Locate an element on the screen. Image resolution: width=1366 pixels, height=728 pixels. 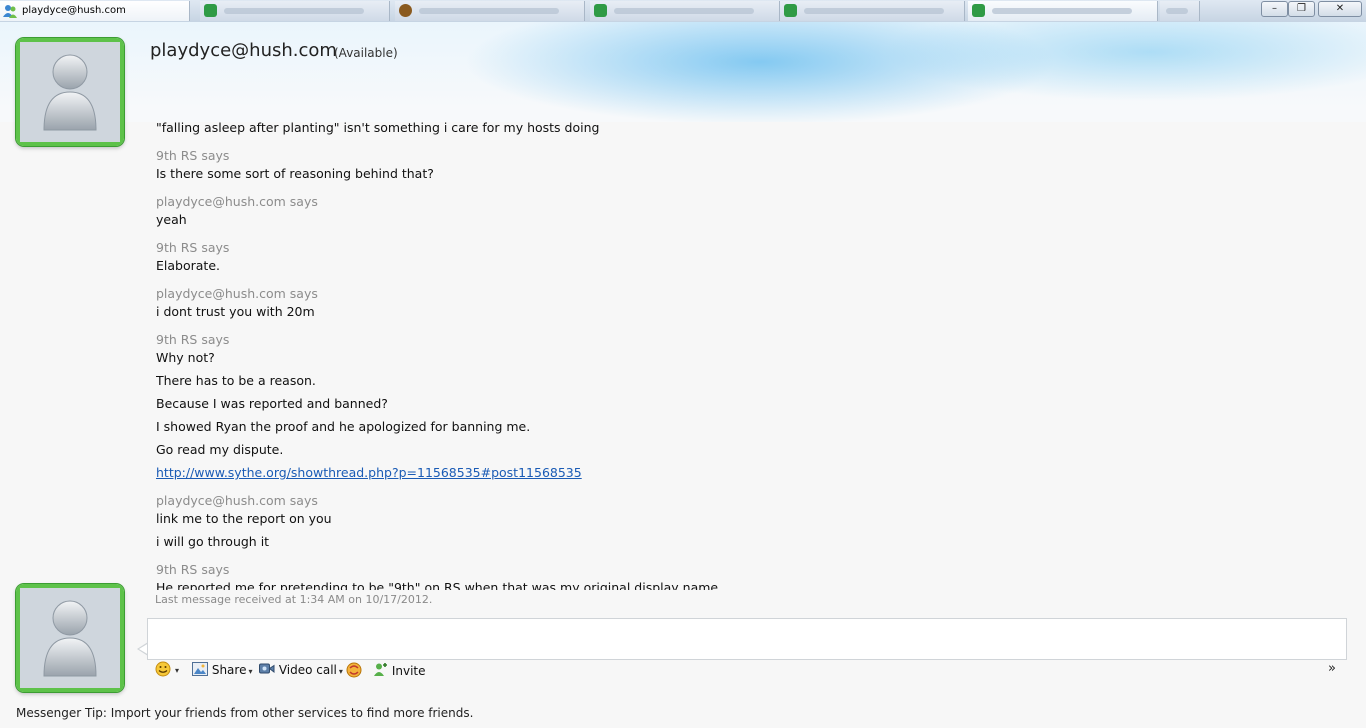
share-button: Share ▾ is located at coordinates (222, 671).